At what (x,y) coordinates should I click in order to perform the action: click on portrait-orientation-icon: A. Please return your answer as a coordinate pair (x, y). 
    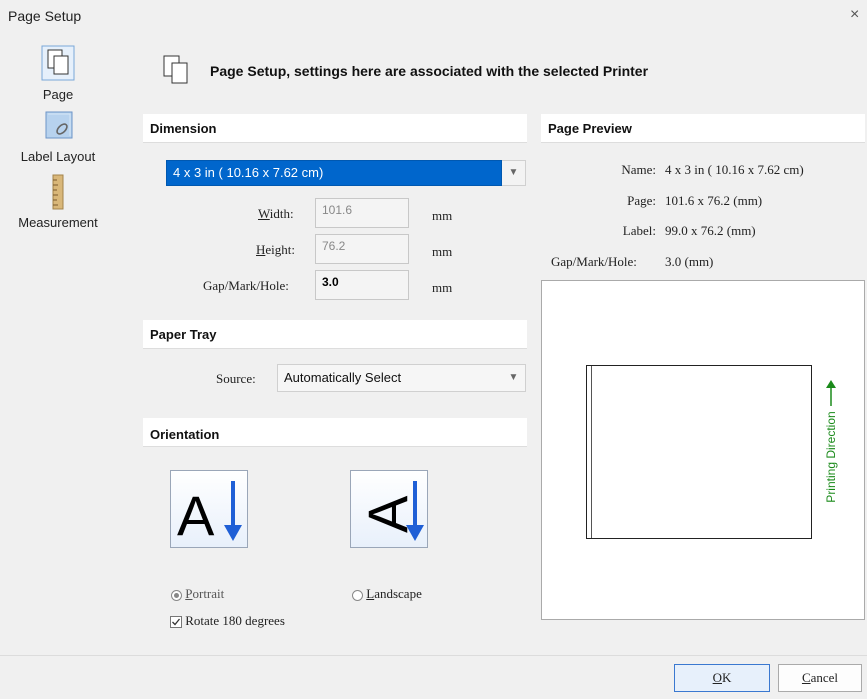
    Looking at the image, I should click on (209, 514).